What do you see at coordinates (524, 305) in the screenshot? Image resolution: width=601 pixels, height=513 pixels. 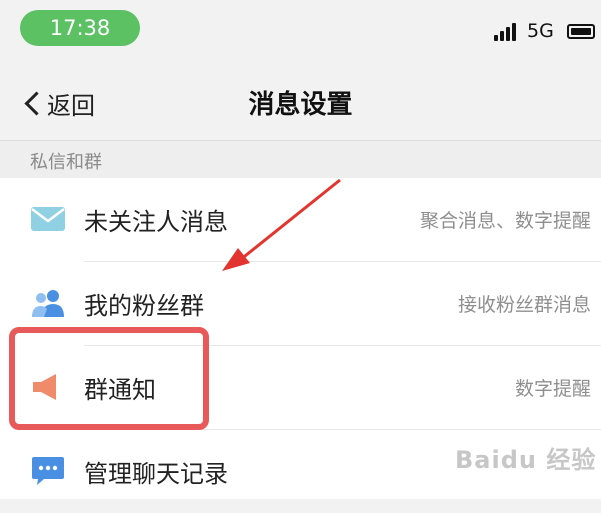 I see `row-detail: 接收粉丝群消息` at bounding box center [524, 305].